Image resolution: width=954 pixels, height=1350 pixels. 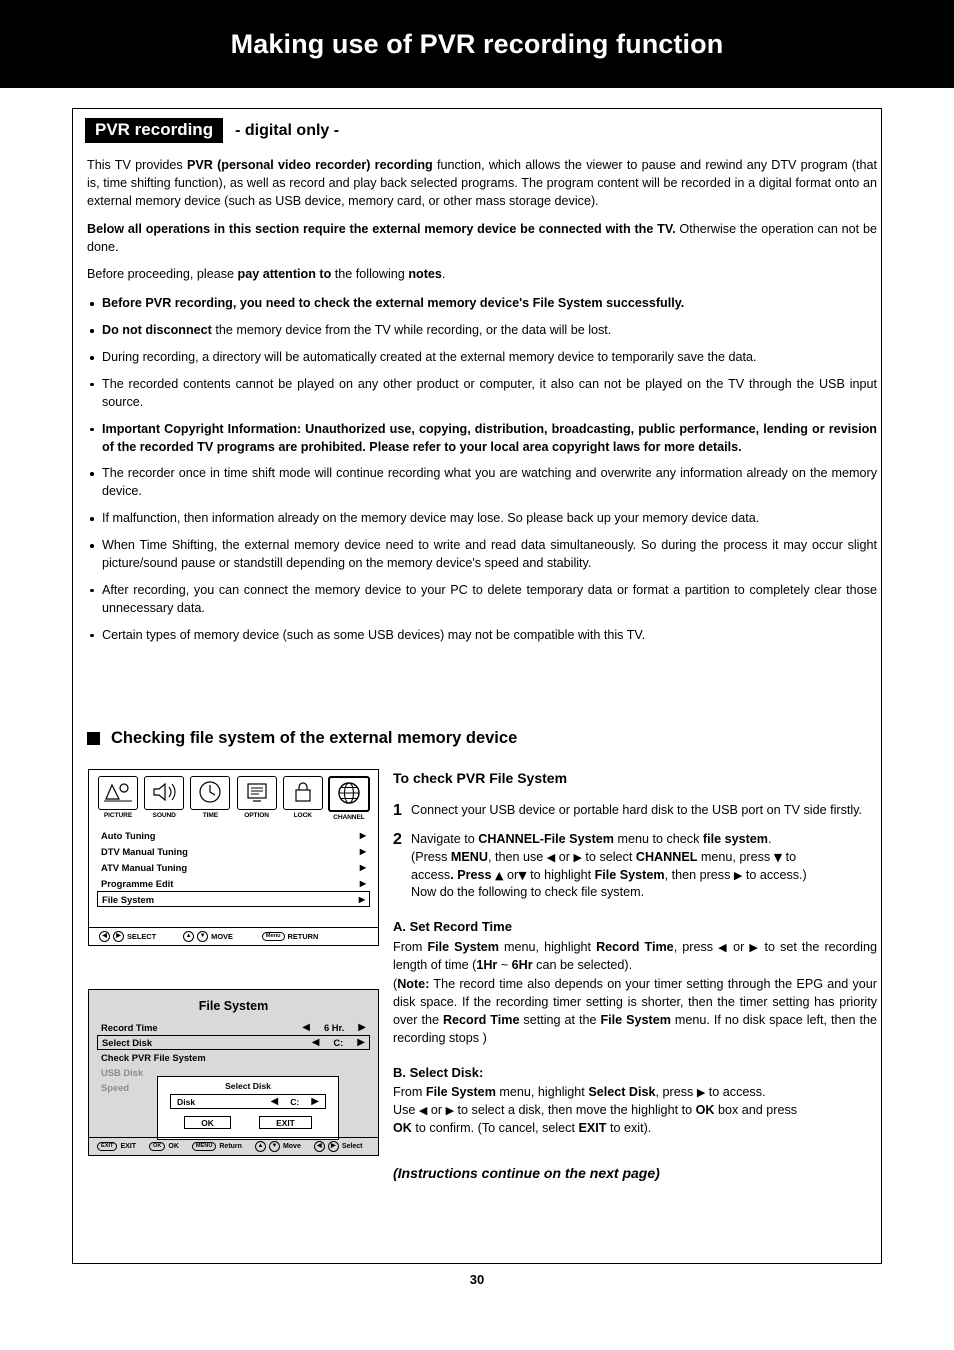 What do you see at coordinates (302, 815) in the screenshot?
I see `osd-tab-label: LOCK` at bounding box center [302, 815].